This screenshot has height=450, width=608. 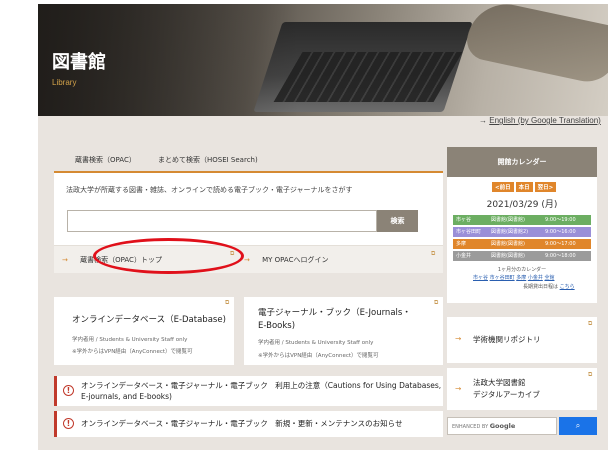 What do you see at coordinates (522, 205) in the screenshot?
I see `calendar-date: 2021/03/29 (月)` at bounding box center [522, 205].